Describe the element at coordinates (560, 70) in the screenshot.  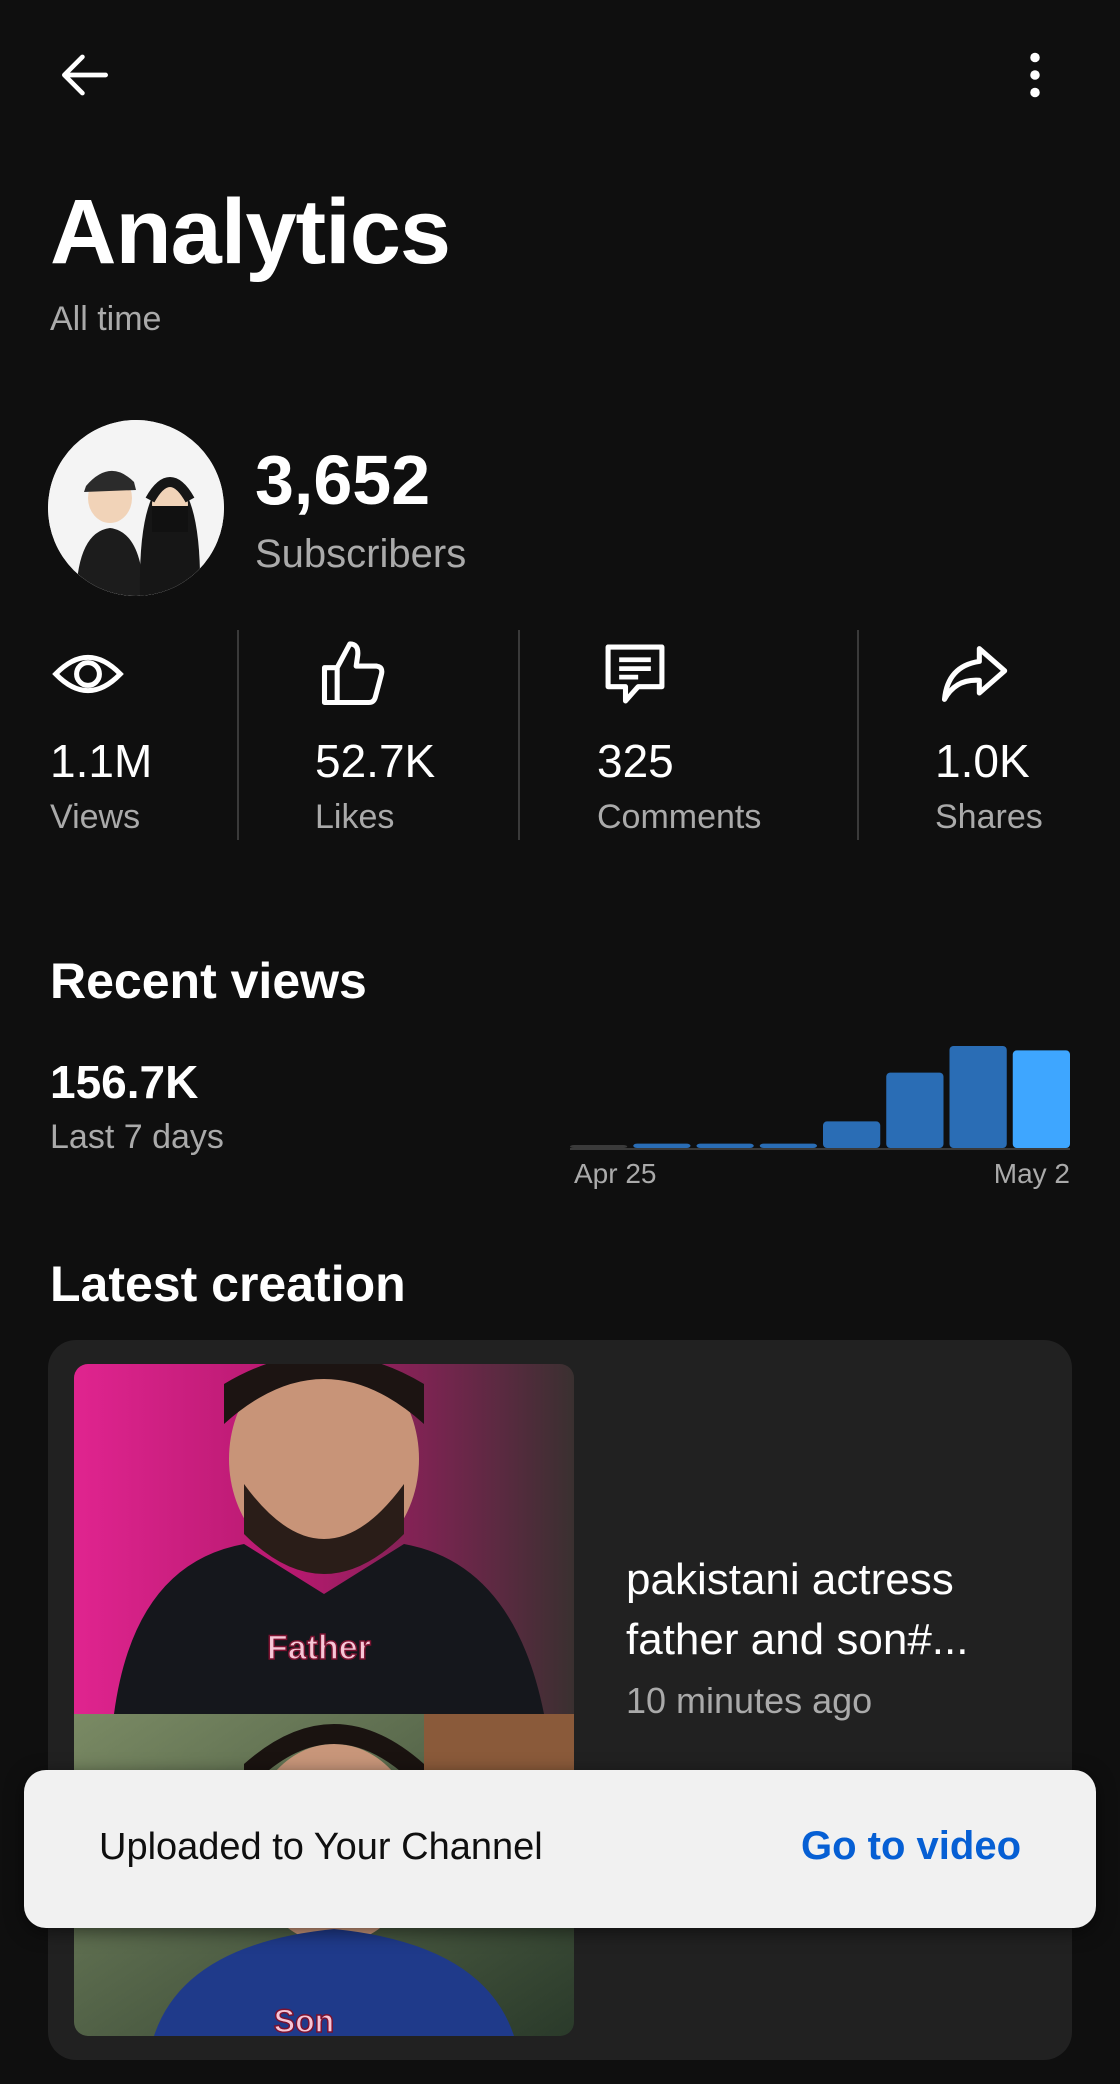
I see `top-bar` at that location.